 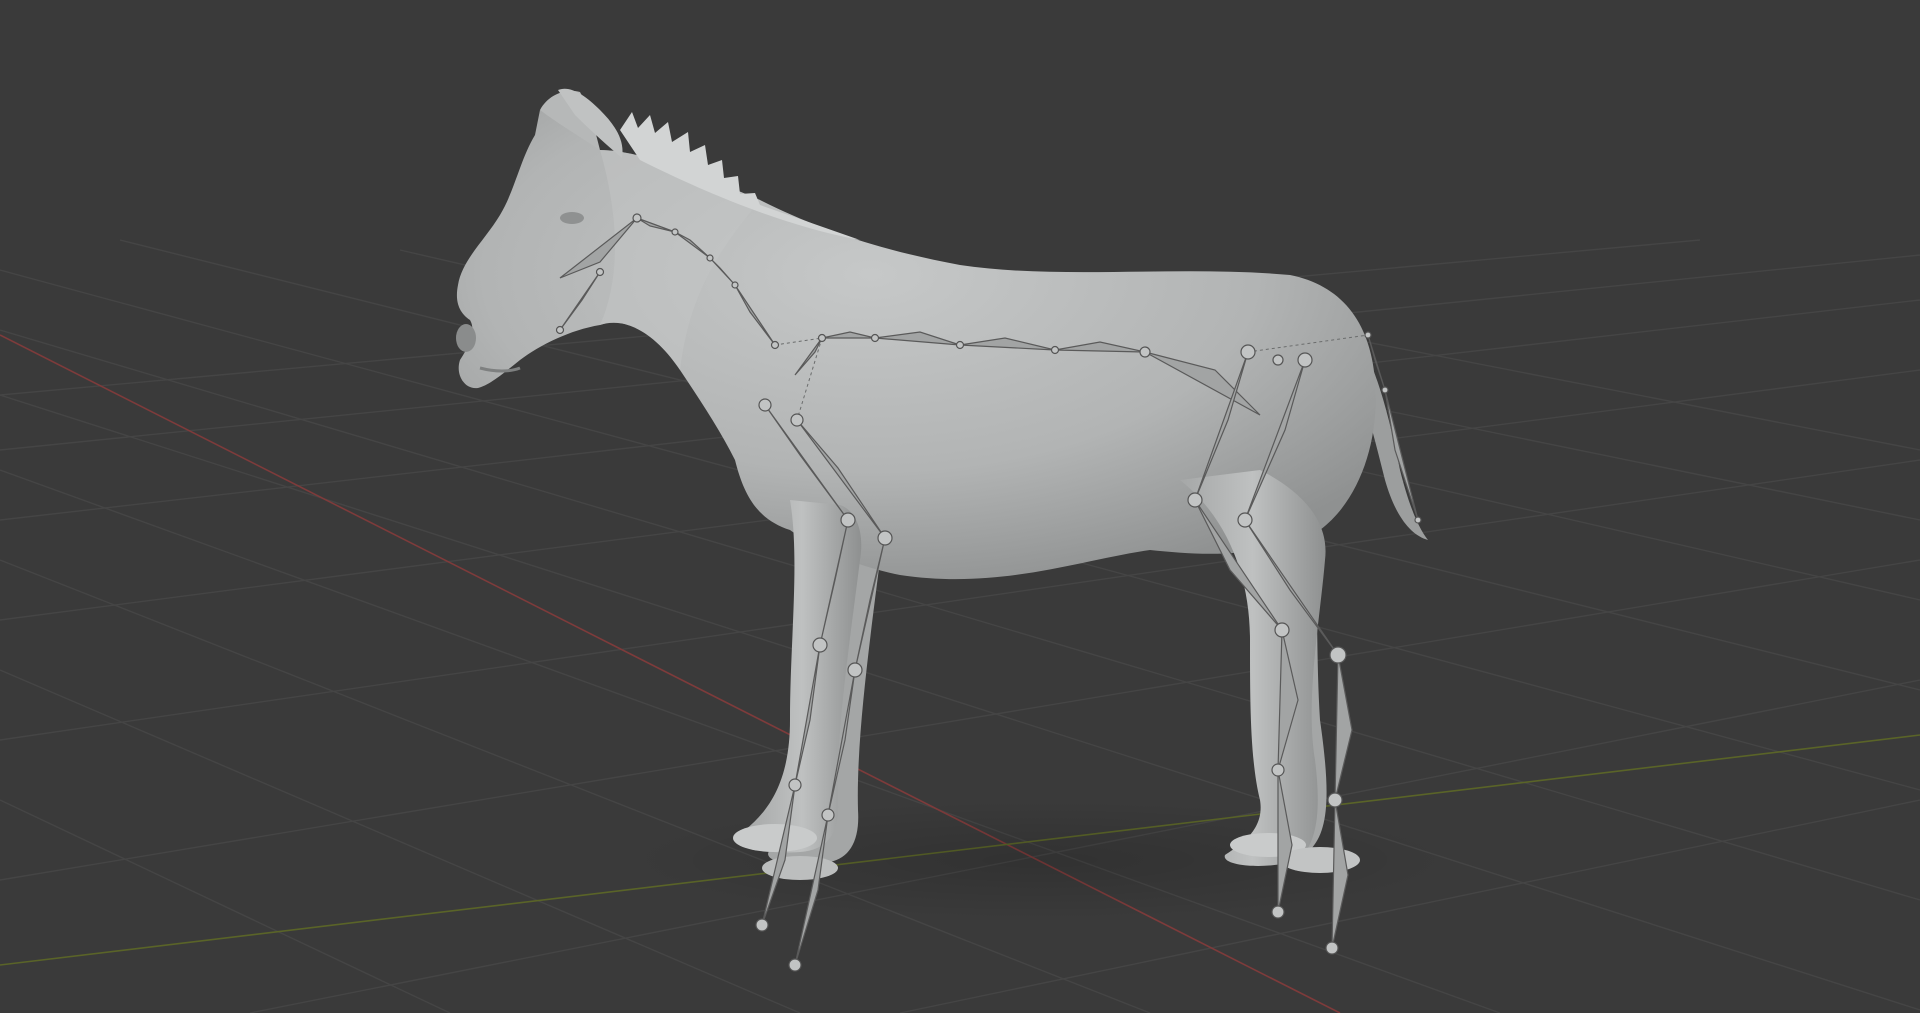 I want to click on hoof-hind-near, so click(x=1320, y=860).